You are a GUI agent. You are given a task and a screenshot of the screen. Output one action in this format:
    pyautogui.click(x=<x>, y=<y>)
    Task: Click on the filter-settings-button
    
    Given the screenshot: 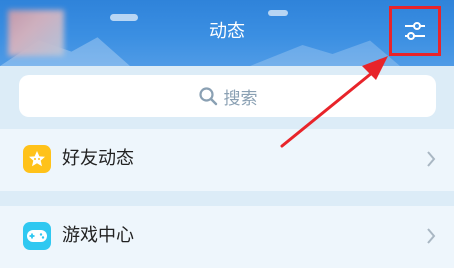 What is the action you would take?
    pyautogui.click(x=415, y=31)
    